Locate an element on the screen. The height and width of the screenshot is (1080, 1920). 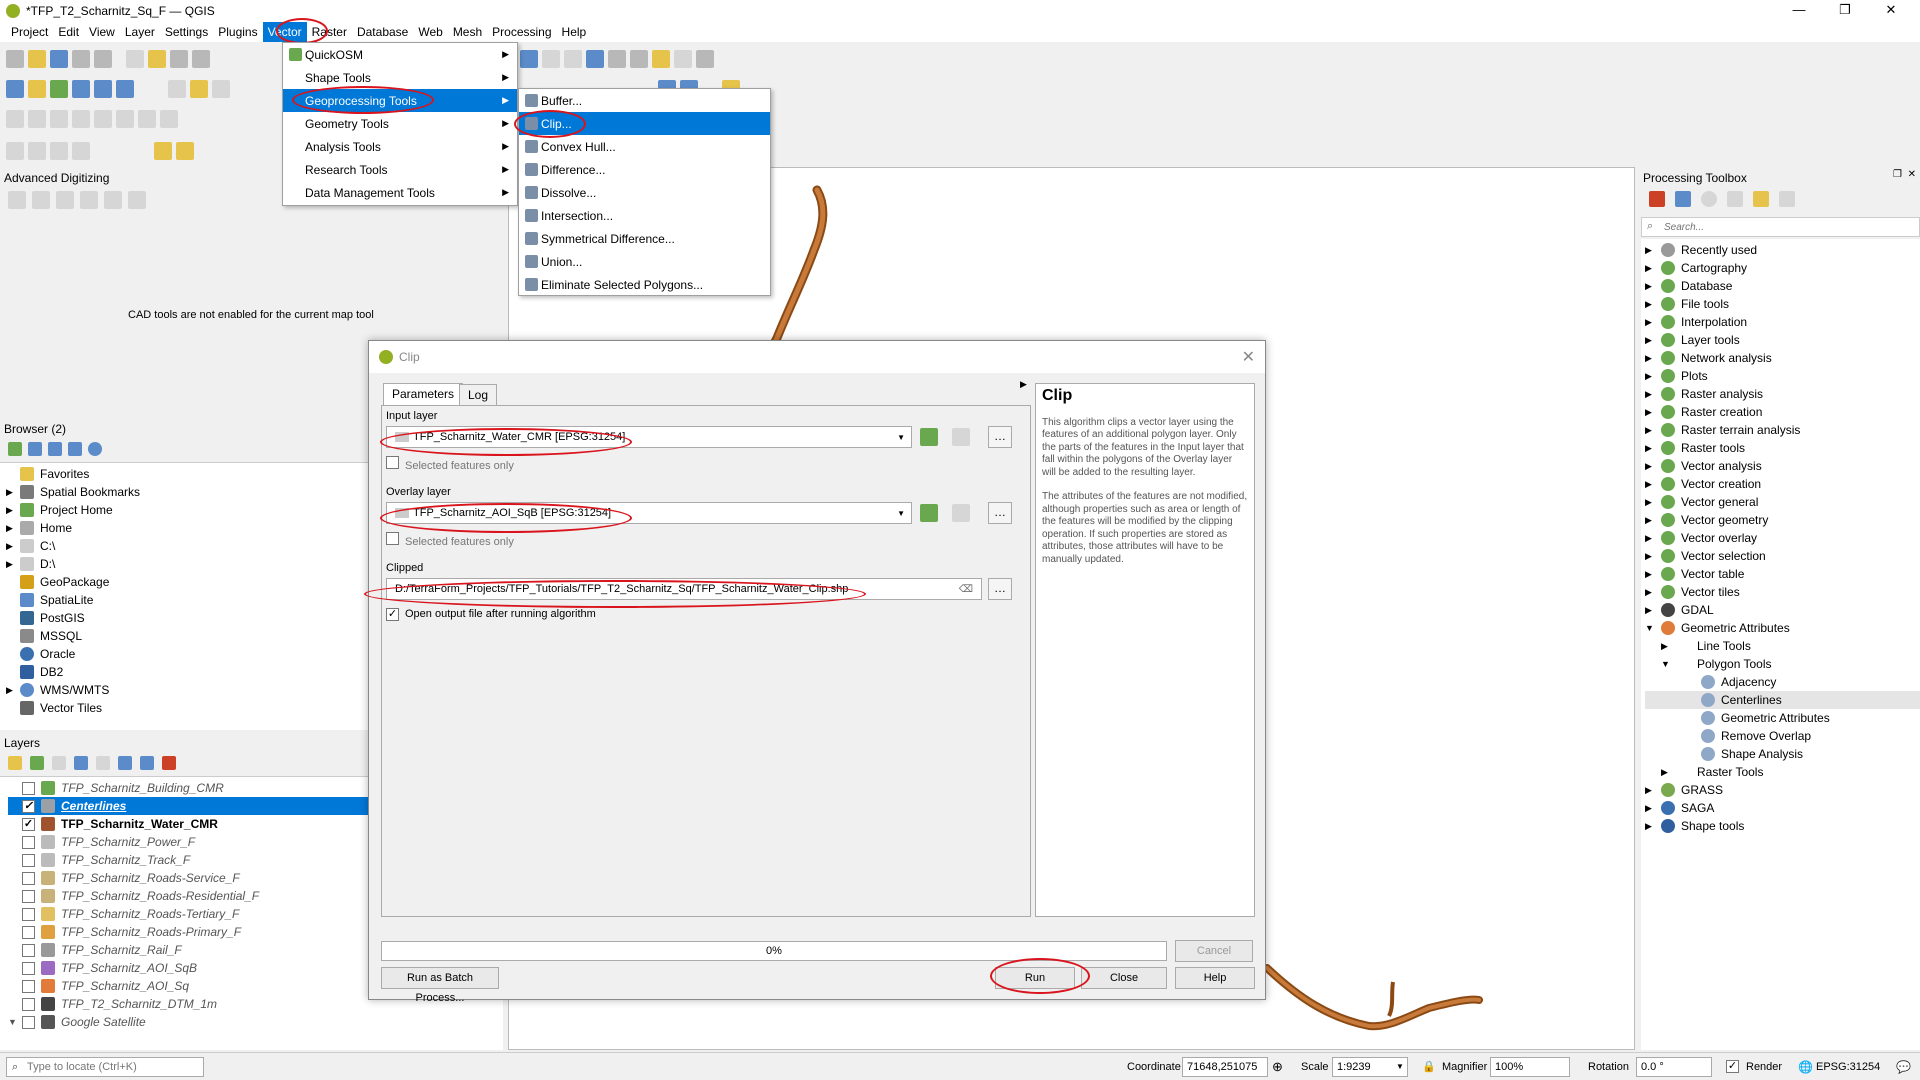
help-button: Help is located at coordinates (1215, 978).